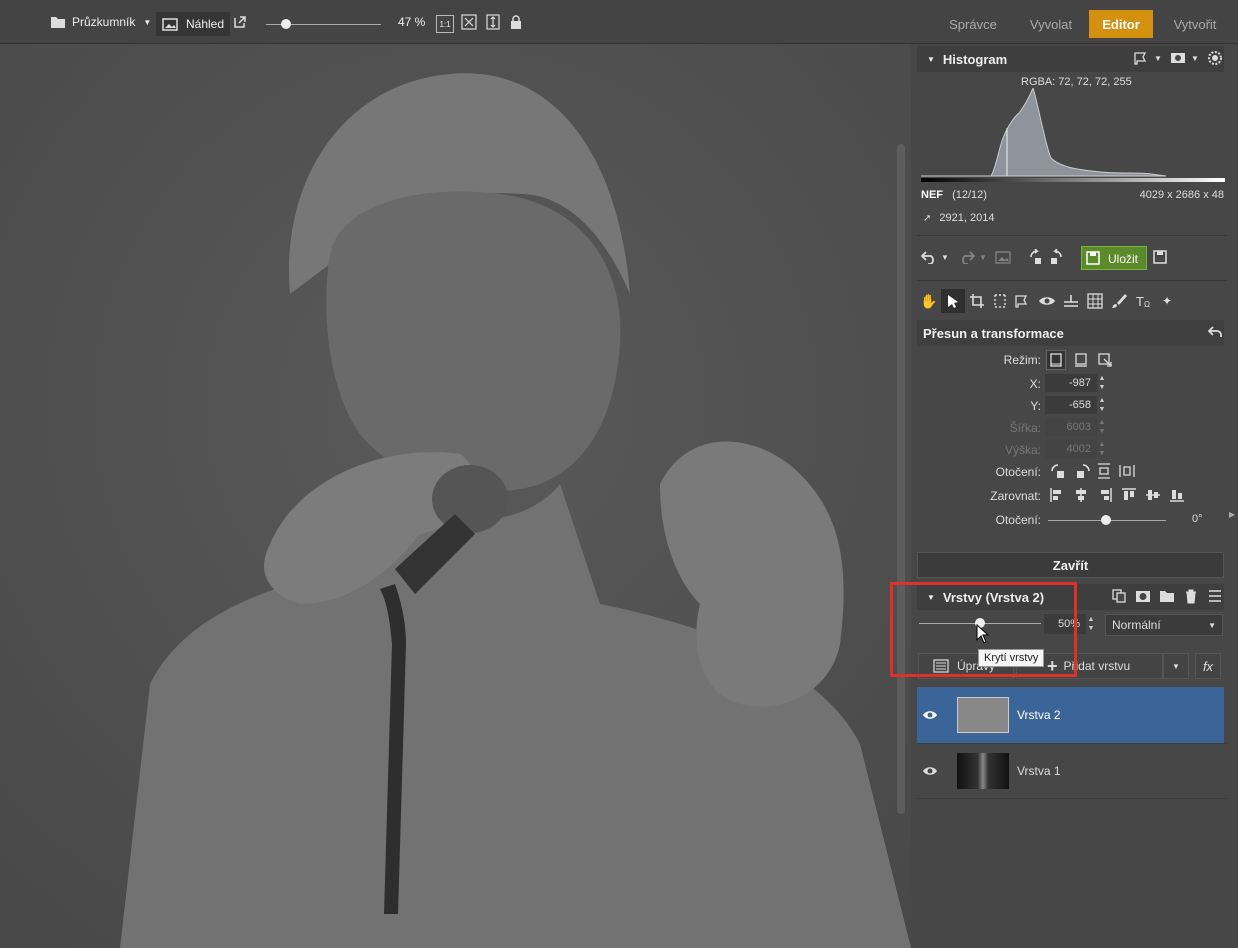 This screenshot has width=1238, height=948. I want to click on straighten-tool-icon, so click(1071, 301).